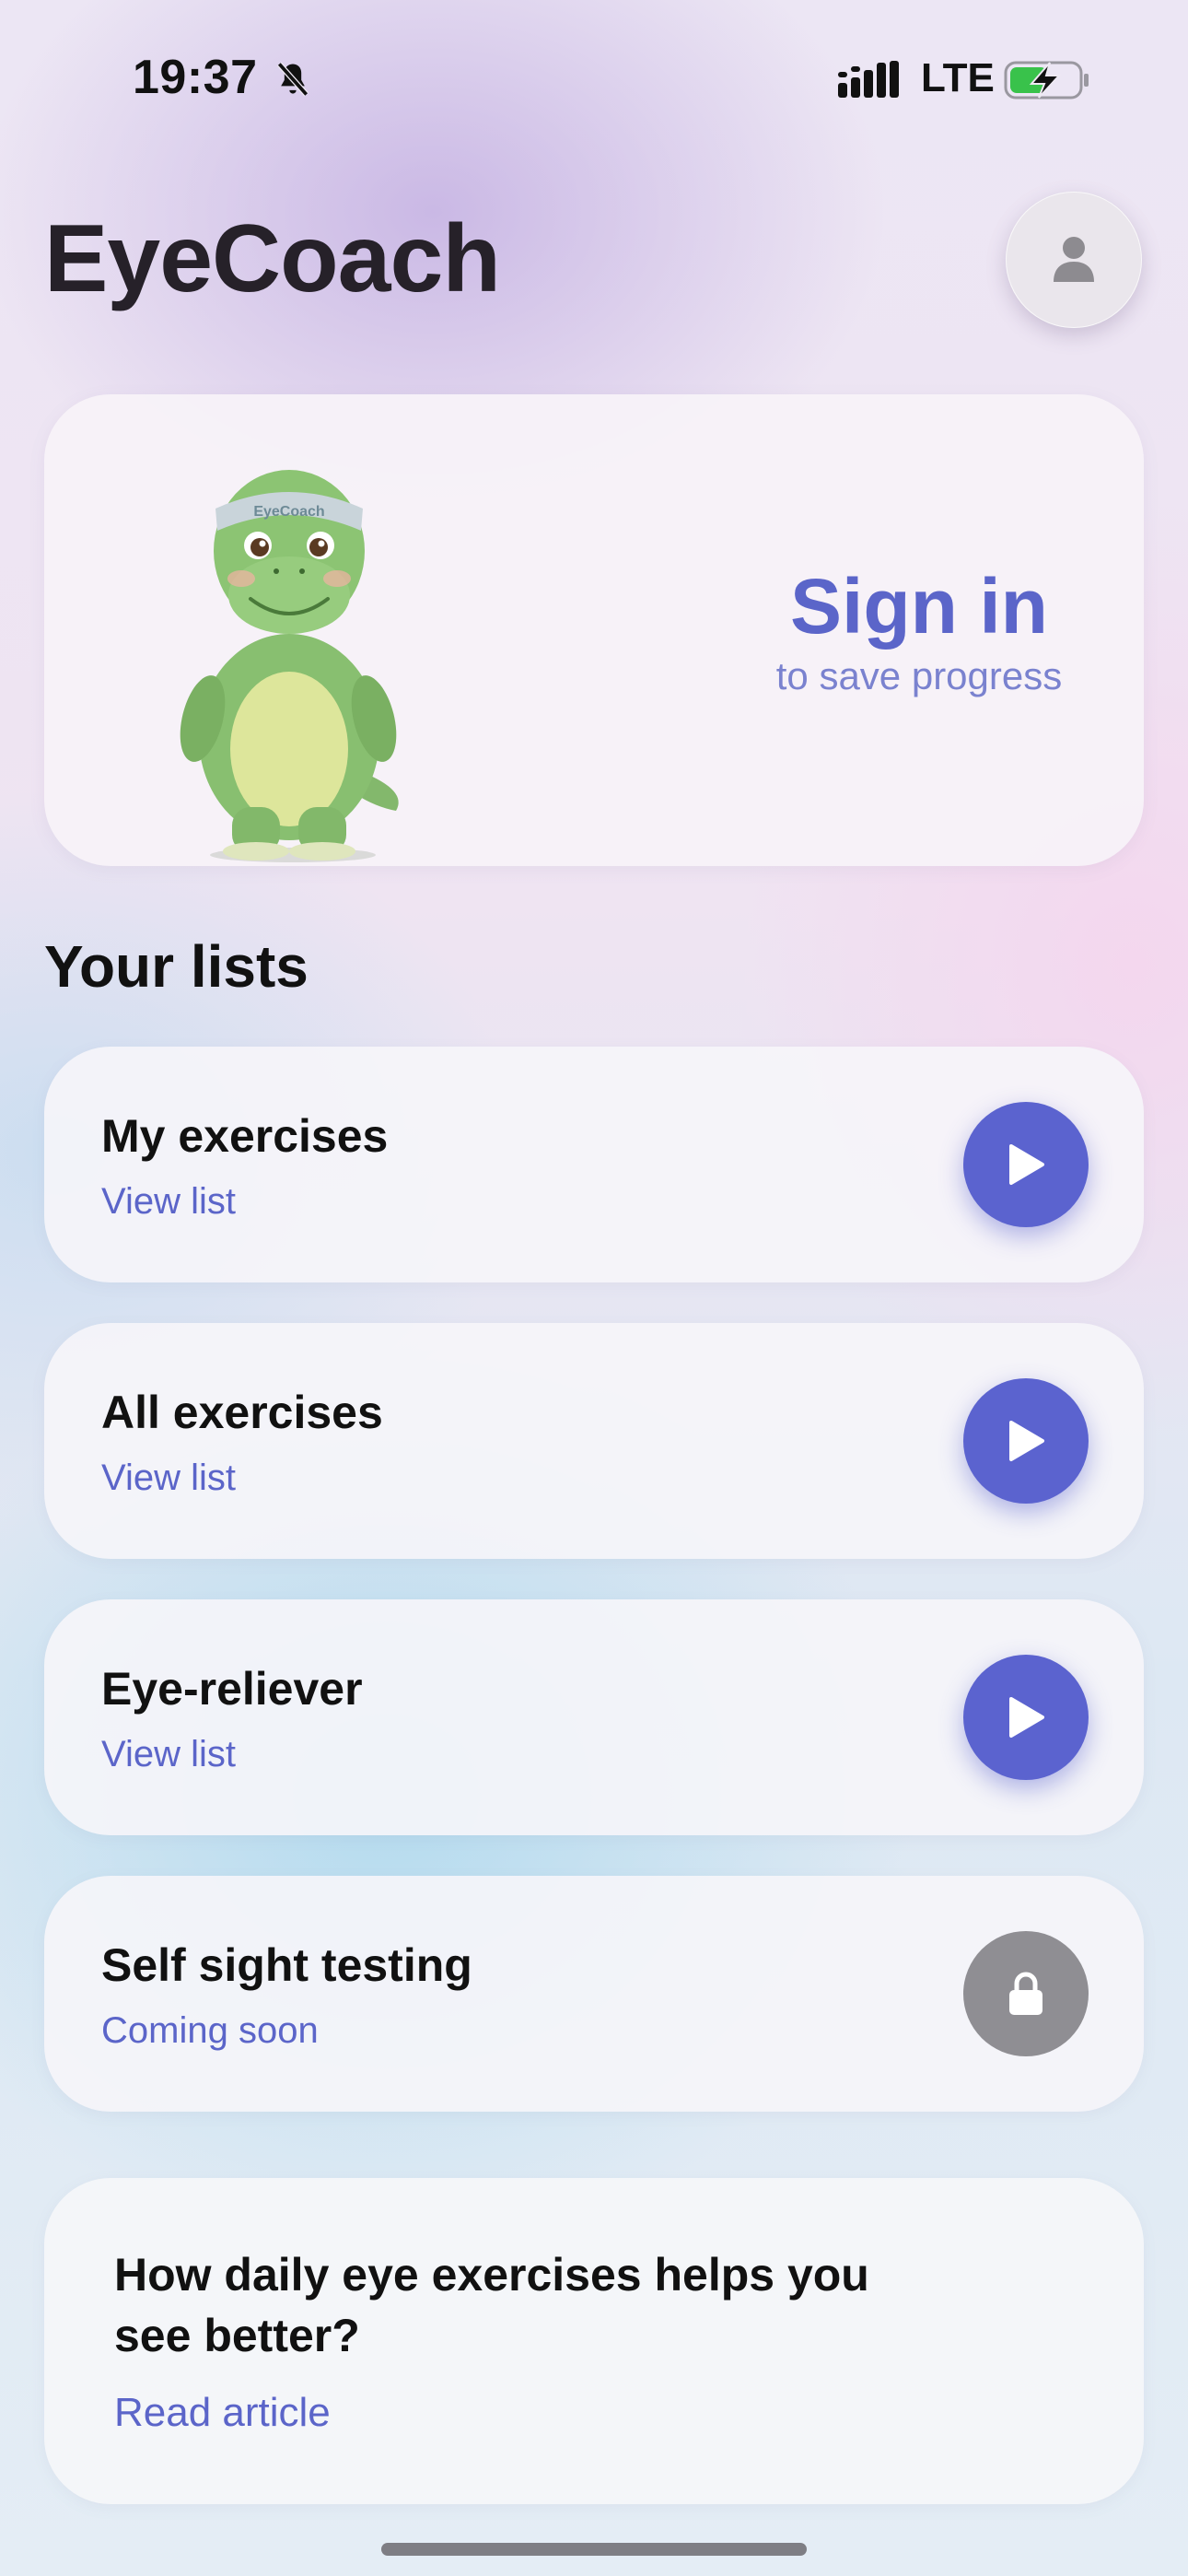 The image size is (1188, 2576). Describe the element at coordinates (594, 1441) in the screenshot. I see `list-item-all-exercises: All exercises View list` at that location.